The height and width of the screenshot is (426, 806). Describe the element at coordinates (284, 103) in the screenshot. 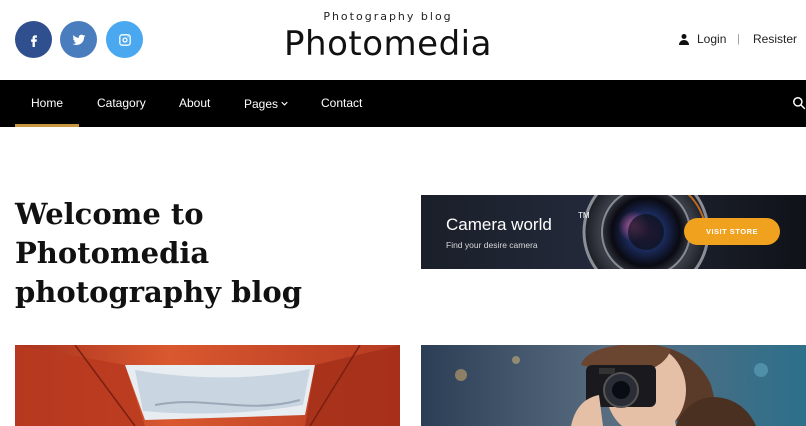

I see `chevron-down-icon` at that location.